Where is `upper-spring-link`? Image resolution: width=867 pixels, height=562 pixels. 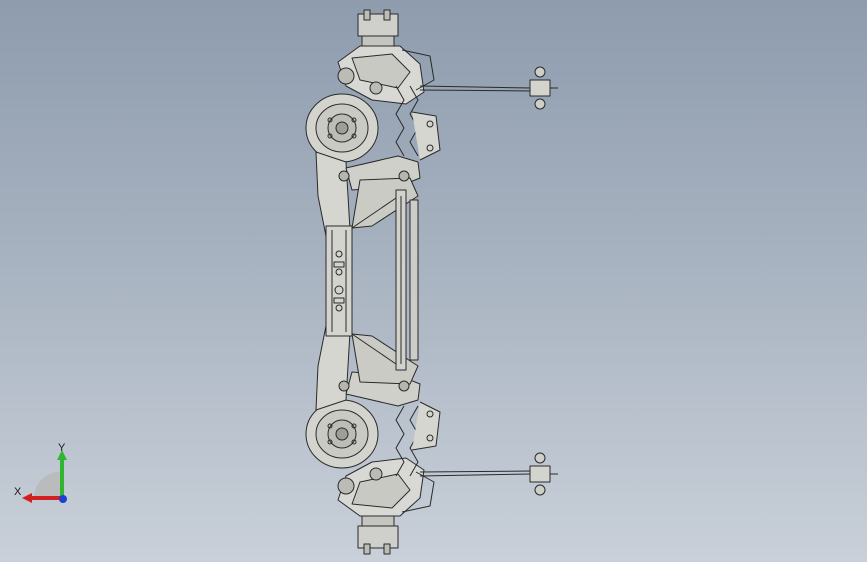 upper-spring-link is located at coordinates (418, 123).